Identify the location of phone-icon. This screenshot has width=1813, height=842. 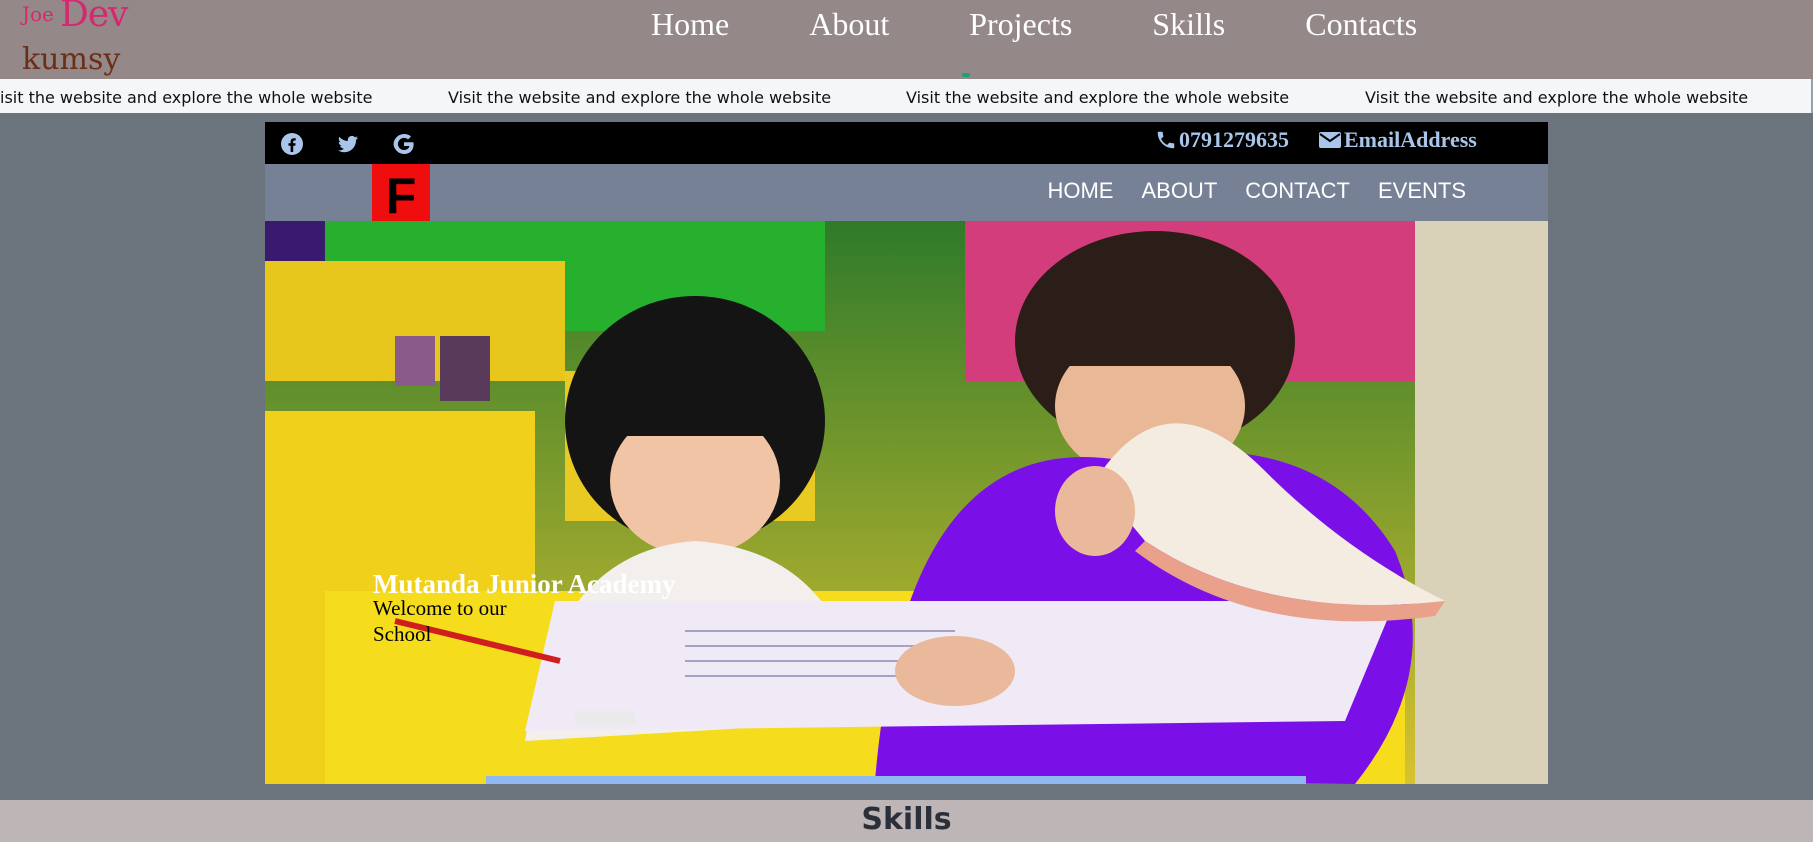
(1166, 140).